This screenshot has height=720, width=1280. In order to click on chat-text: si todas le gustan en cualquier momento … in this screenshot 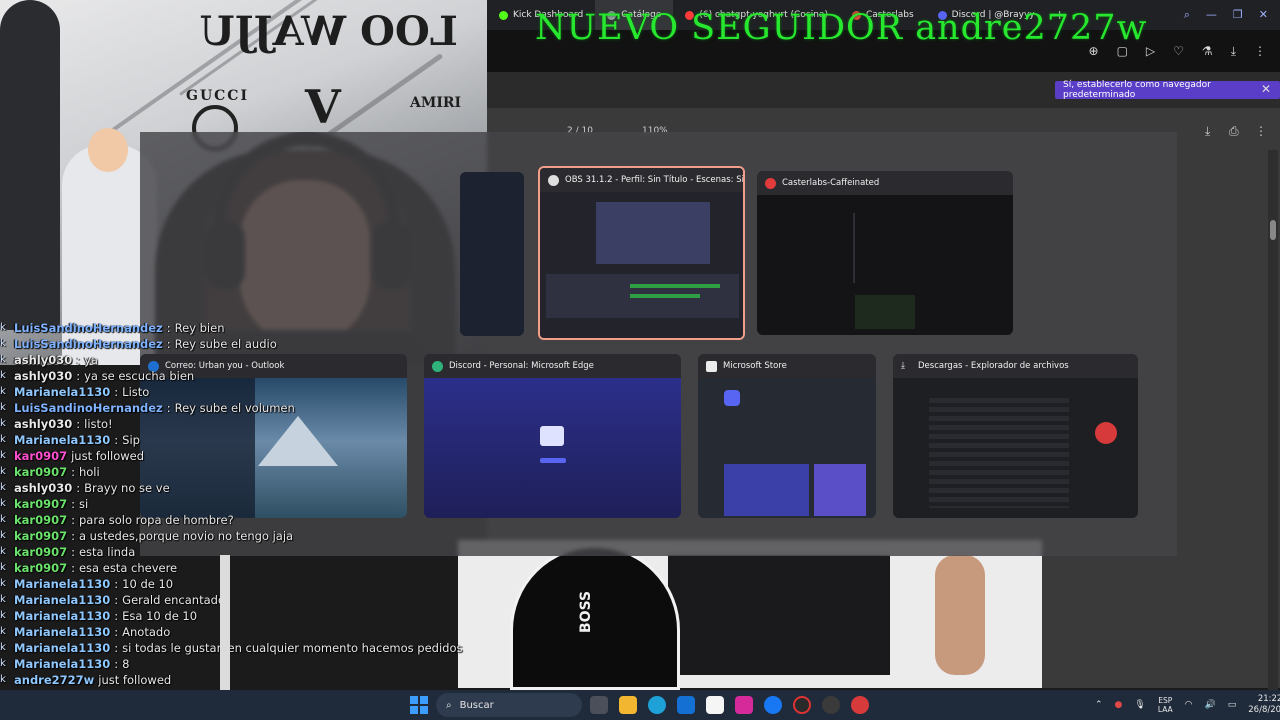, I will do `click(292, 648)`.